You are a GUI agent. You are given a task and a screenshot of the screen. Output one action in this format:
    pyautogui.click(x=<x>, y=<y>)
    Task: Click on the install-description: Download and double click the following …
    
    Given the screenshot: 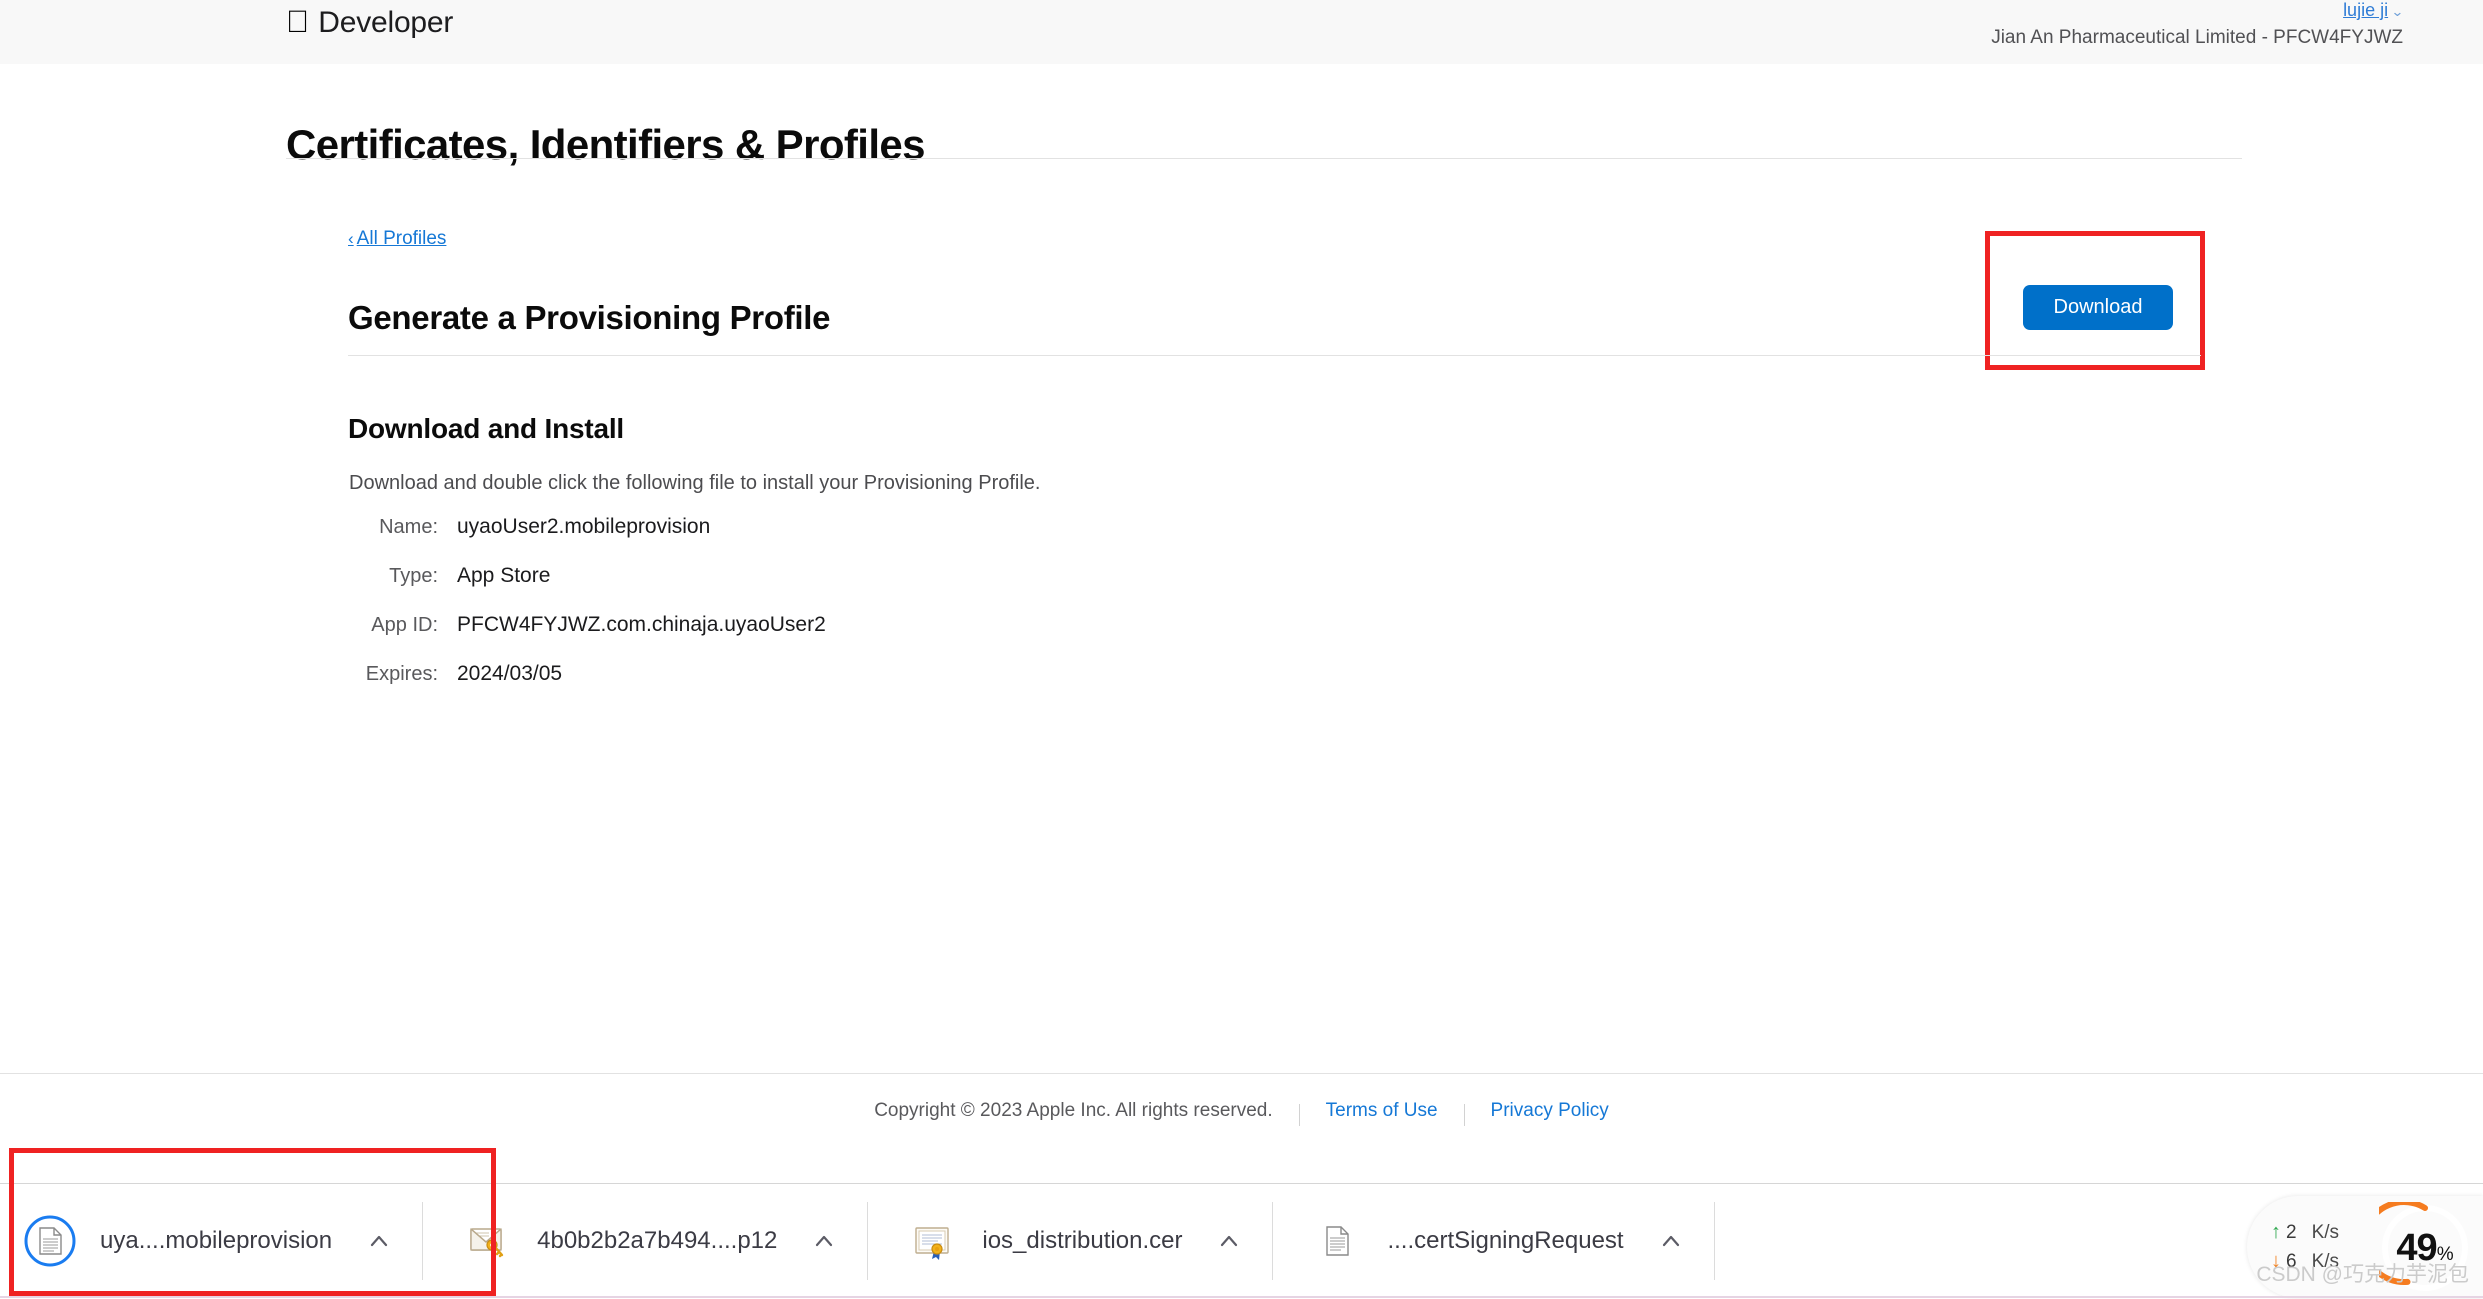 What is the action you would take?
    pyautogui.click(x=695, y=483)
    